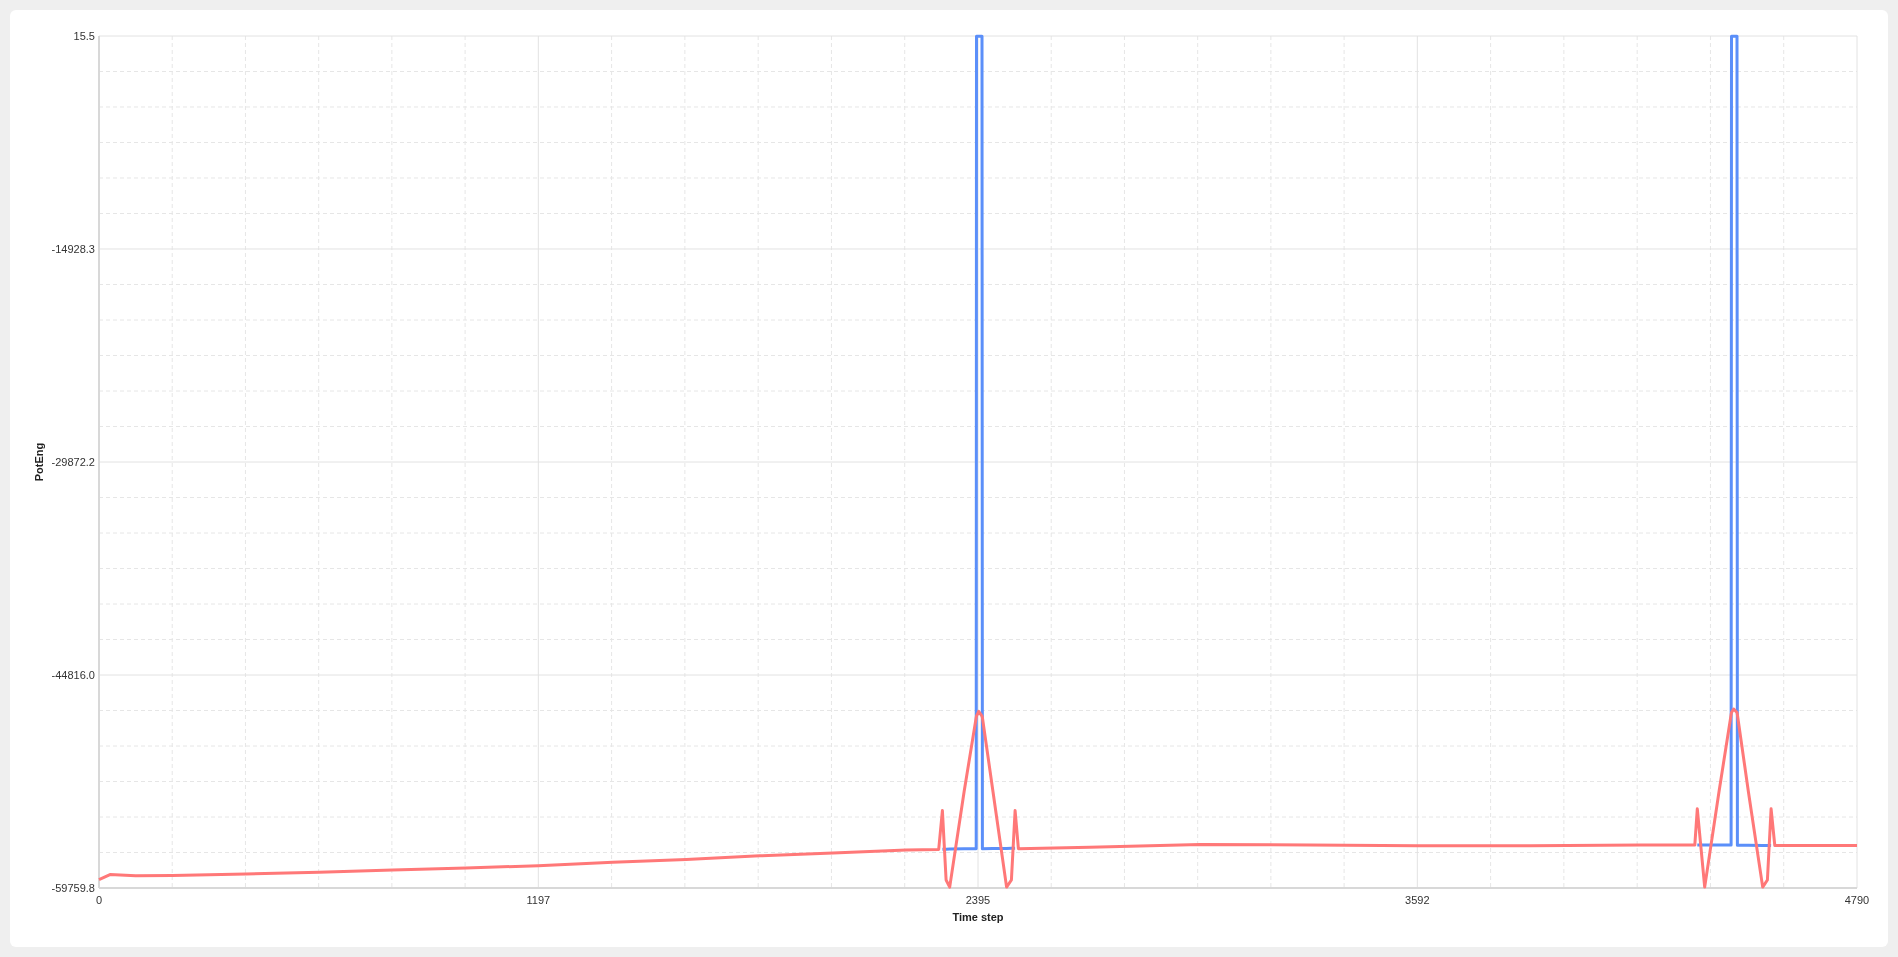 This screenshot has width=1898, height=957. I want to click on axis-tick-label: -29872.2, so click(73, 462).